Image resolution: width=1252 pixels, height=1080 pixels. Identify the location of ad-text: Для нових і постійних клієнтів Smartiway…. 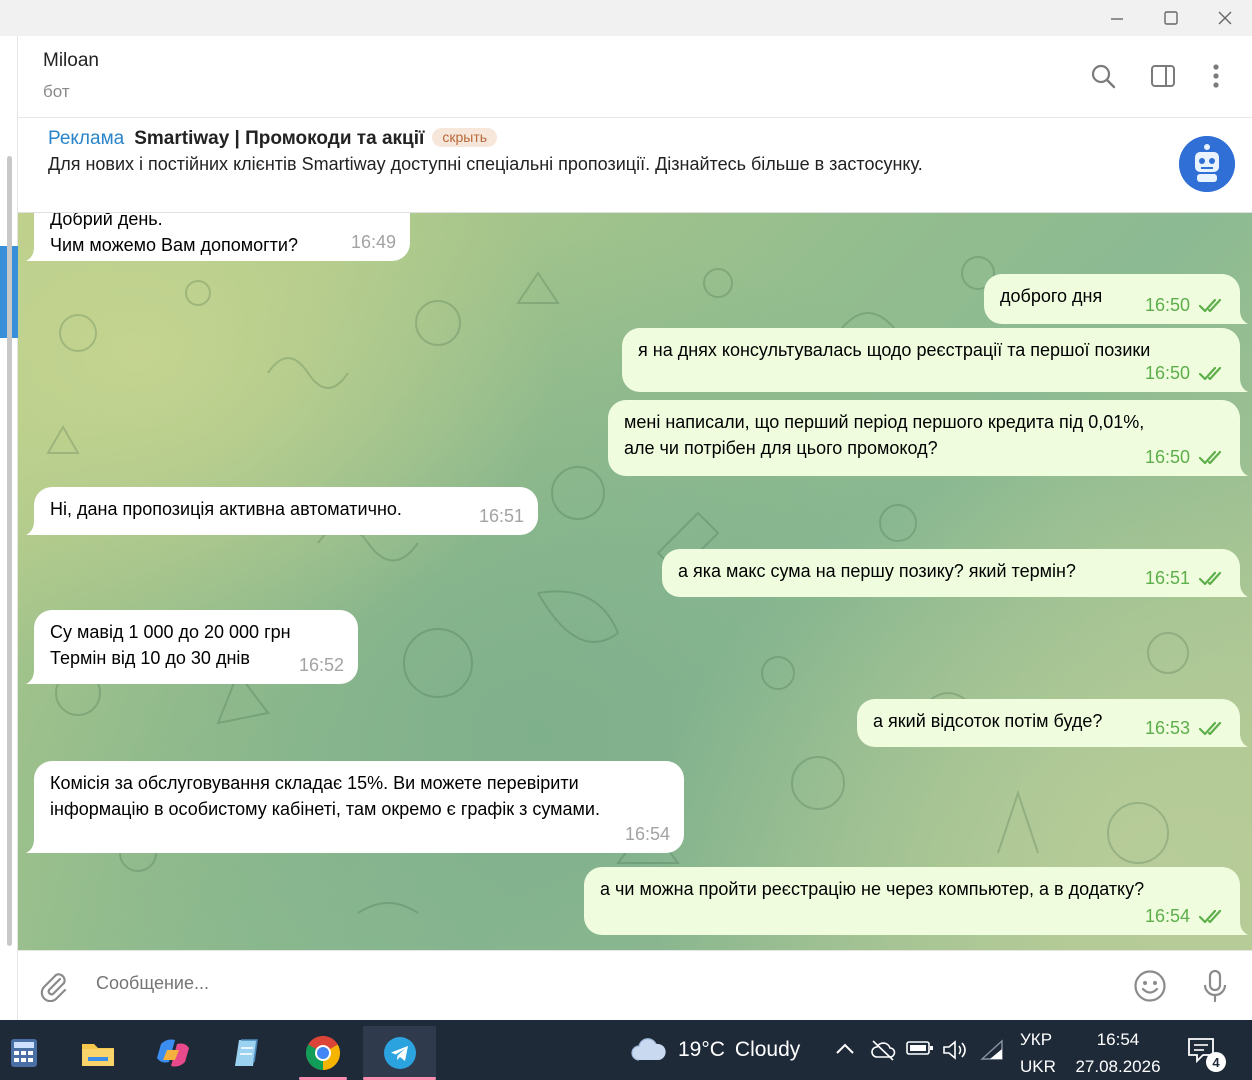
(485, 164).